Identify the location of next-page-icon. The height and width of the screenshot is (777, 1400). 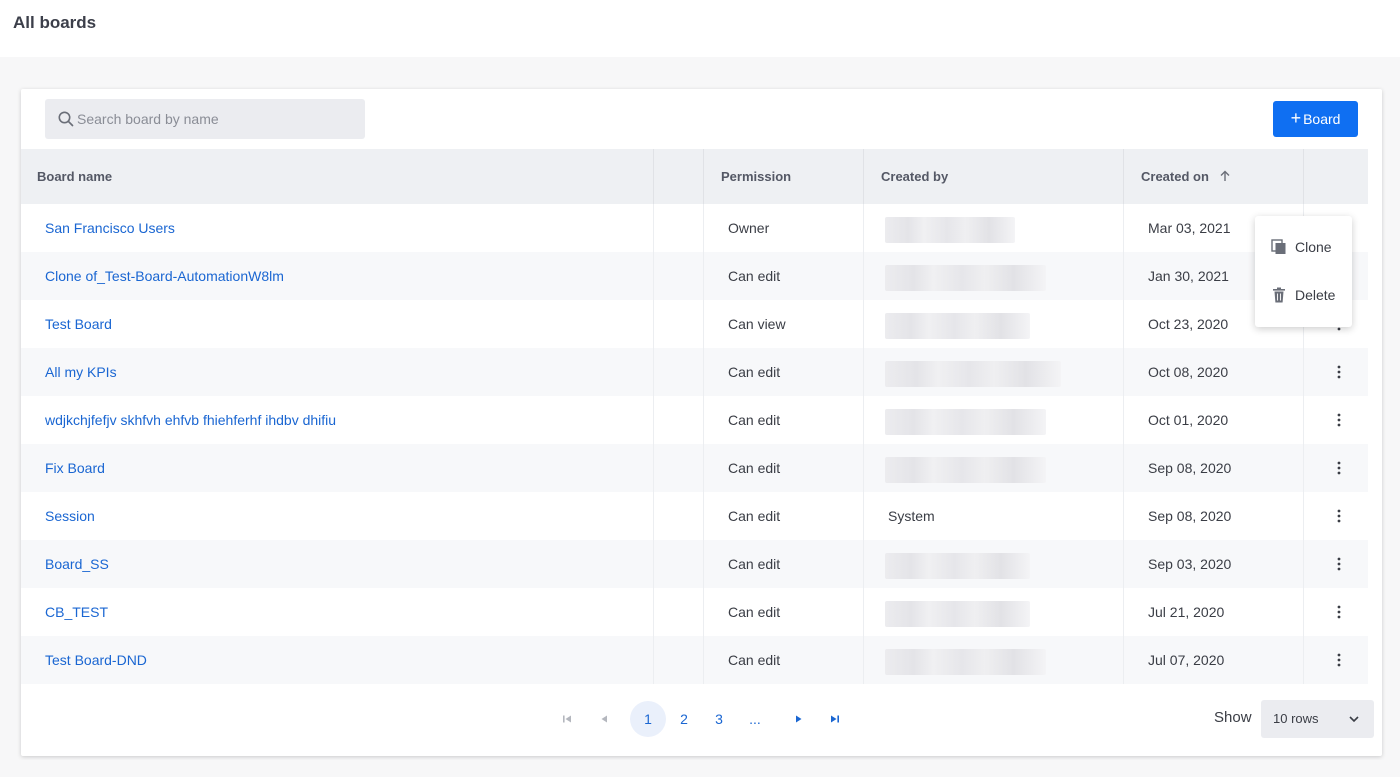
(799, 719).